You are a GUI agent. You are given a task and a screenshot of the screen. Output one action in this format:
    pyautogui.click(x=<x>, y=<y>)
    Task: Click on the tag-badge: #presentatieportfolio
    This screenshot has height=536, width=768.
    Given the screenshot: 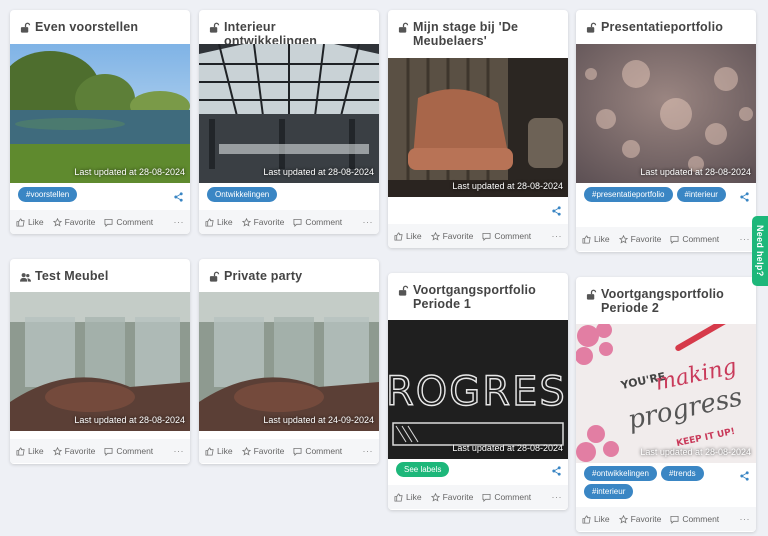 What is the action you would take?
    pyautogui.click(x=628, y=194)
    